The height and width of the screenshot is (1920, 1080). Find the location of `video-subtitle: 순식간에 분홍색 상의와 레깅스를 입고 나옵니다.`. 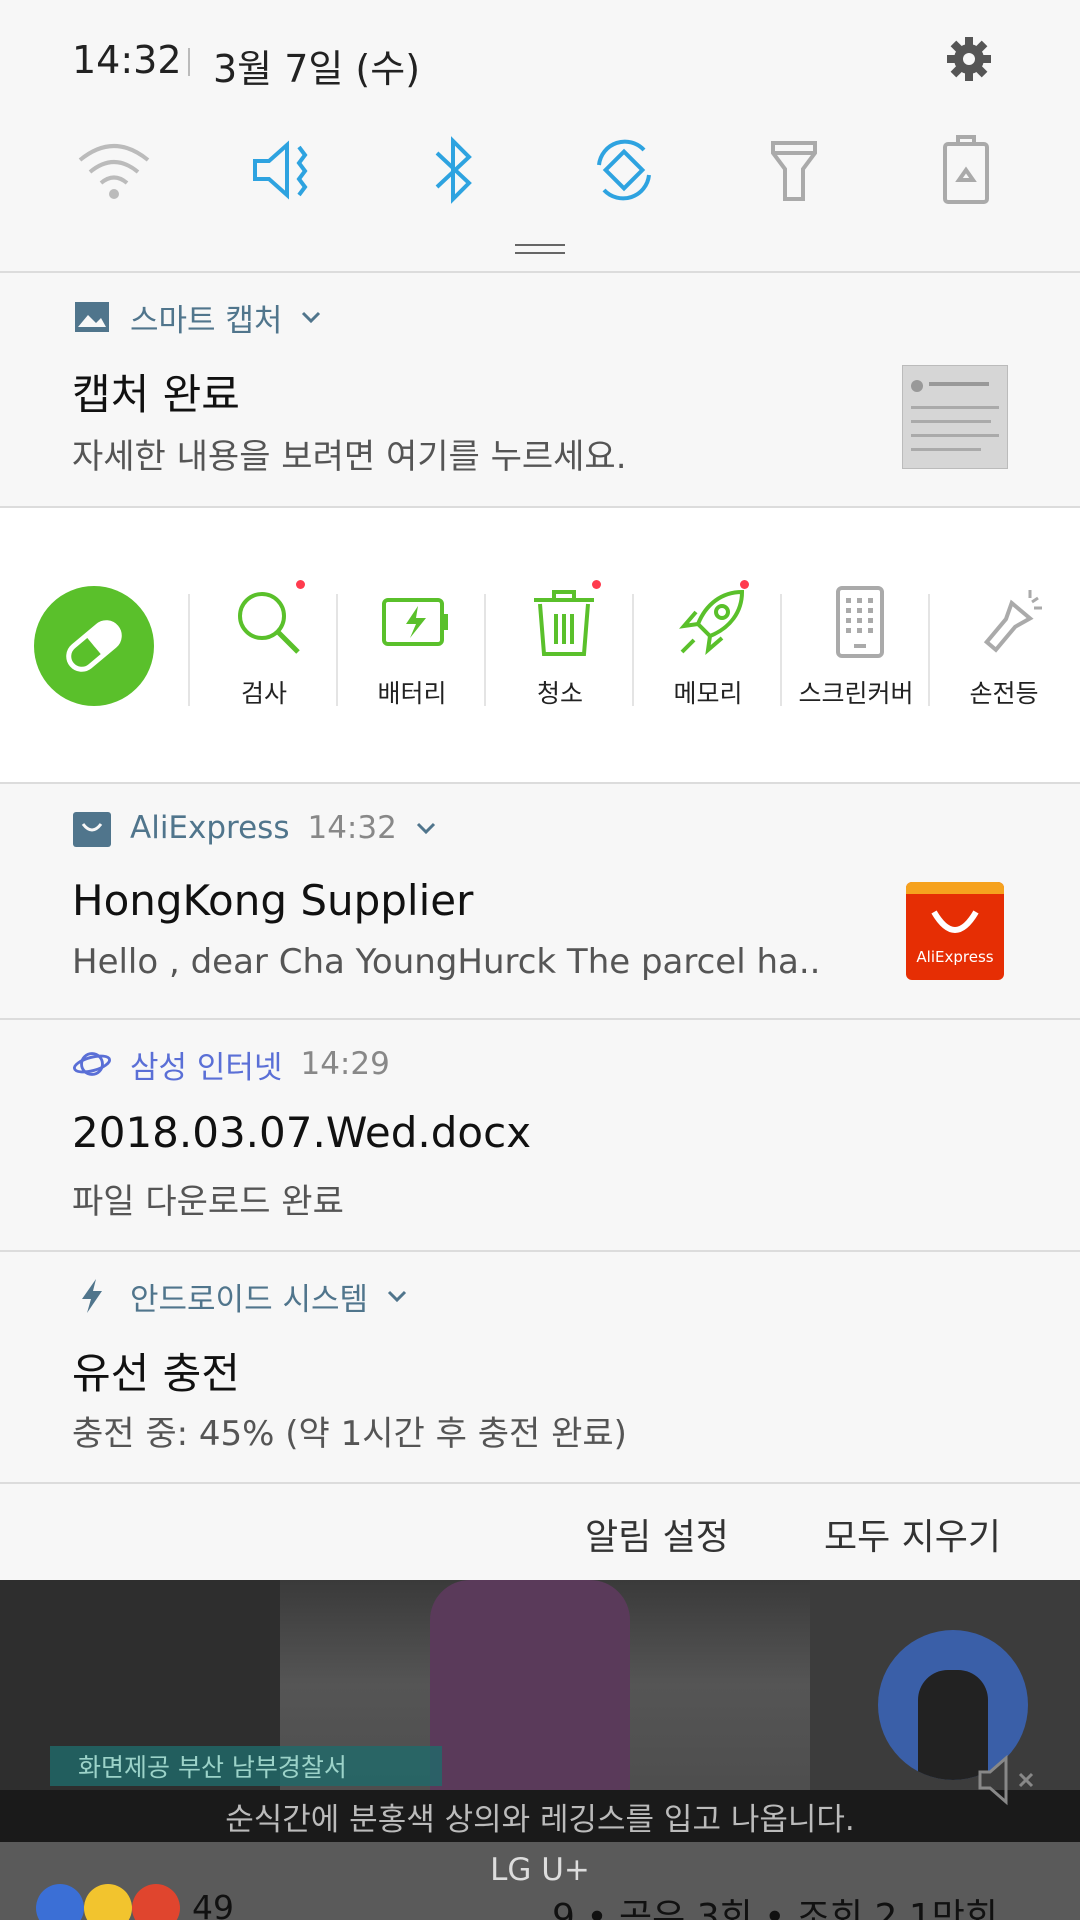

video-subtitle: 순식간에 분홍색 상의와 레깅스를 입고 나옵니다. is located at coordinates (540, 1820).